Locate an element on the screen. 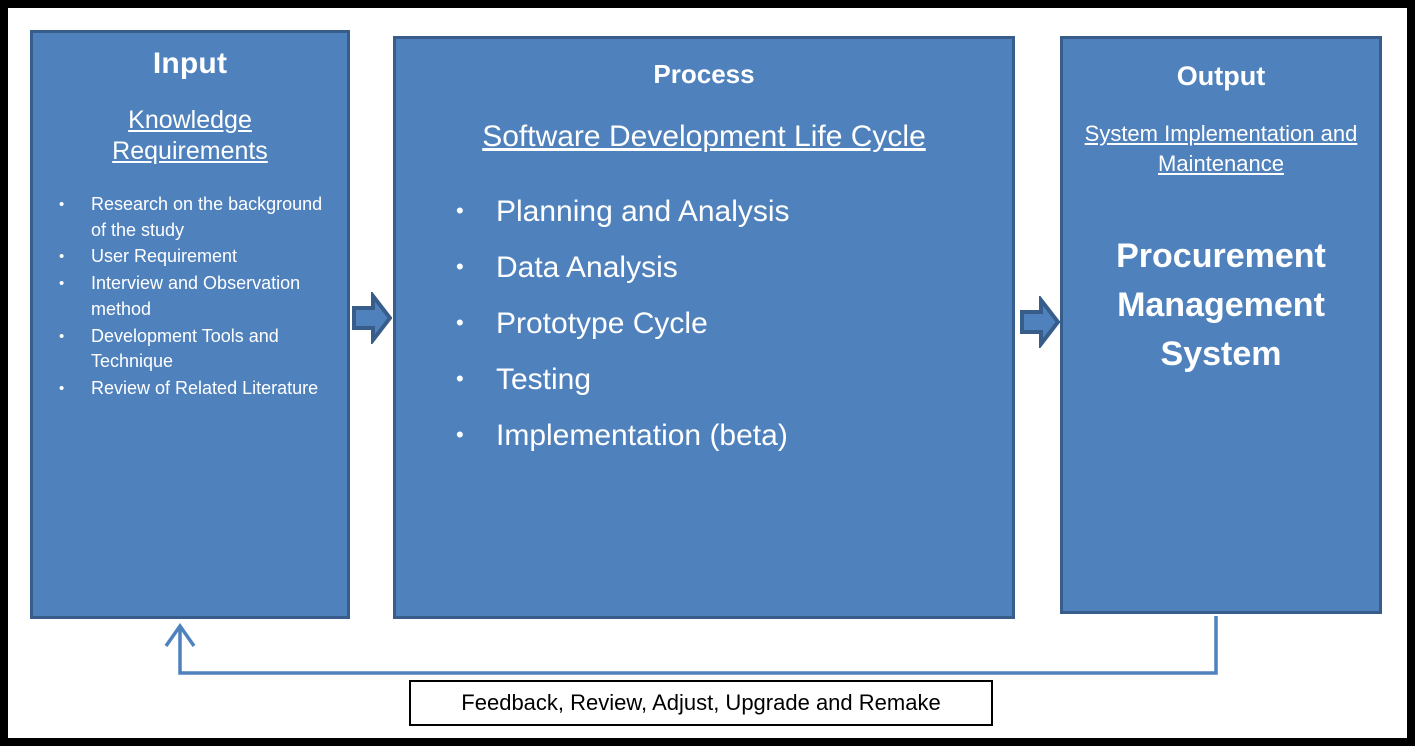  input-box-subtitle: Knowledge Requirements is located at coordinates (190, 135).